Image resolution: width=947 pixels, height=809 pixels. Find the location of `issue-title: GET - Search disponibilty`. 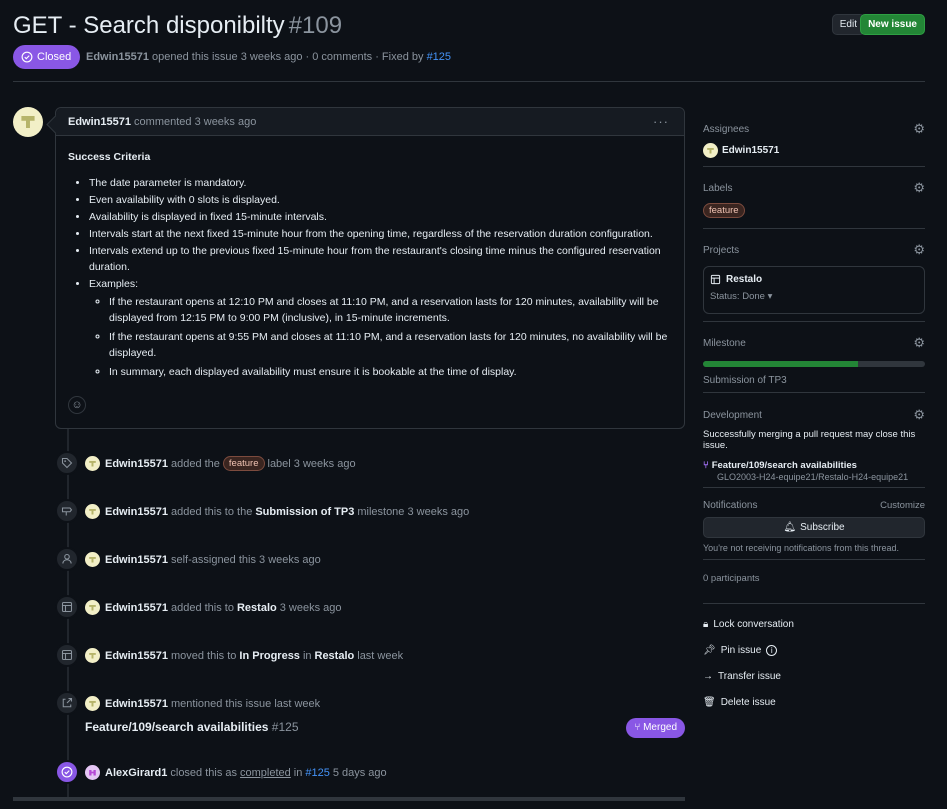

issue-title: GET - Search disponibilty is located at coordinates (149, 25).